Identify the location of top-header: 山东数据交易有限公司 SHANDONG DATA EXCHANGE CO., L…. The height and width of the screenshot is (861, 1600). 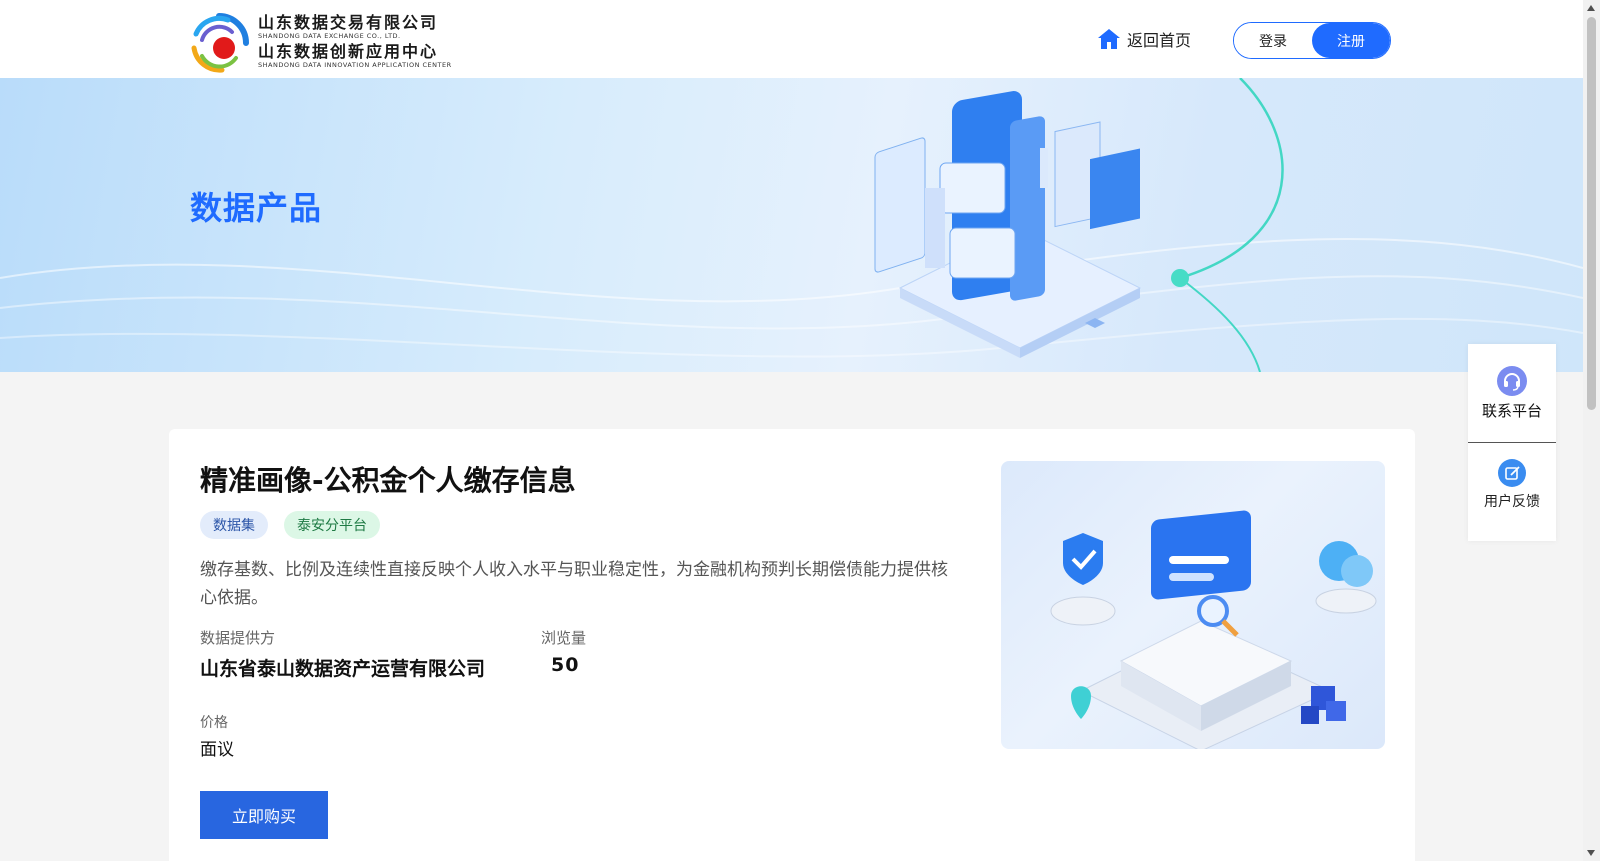
(791, 39).